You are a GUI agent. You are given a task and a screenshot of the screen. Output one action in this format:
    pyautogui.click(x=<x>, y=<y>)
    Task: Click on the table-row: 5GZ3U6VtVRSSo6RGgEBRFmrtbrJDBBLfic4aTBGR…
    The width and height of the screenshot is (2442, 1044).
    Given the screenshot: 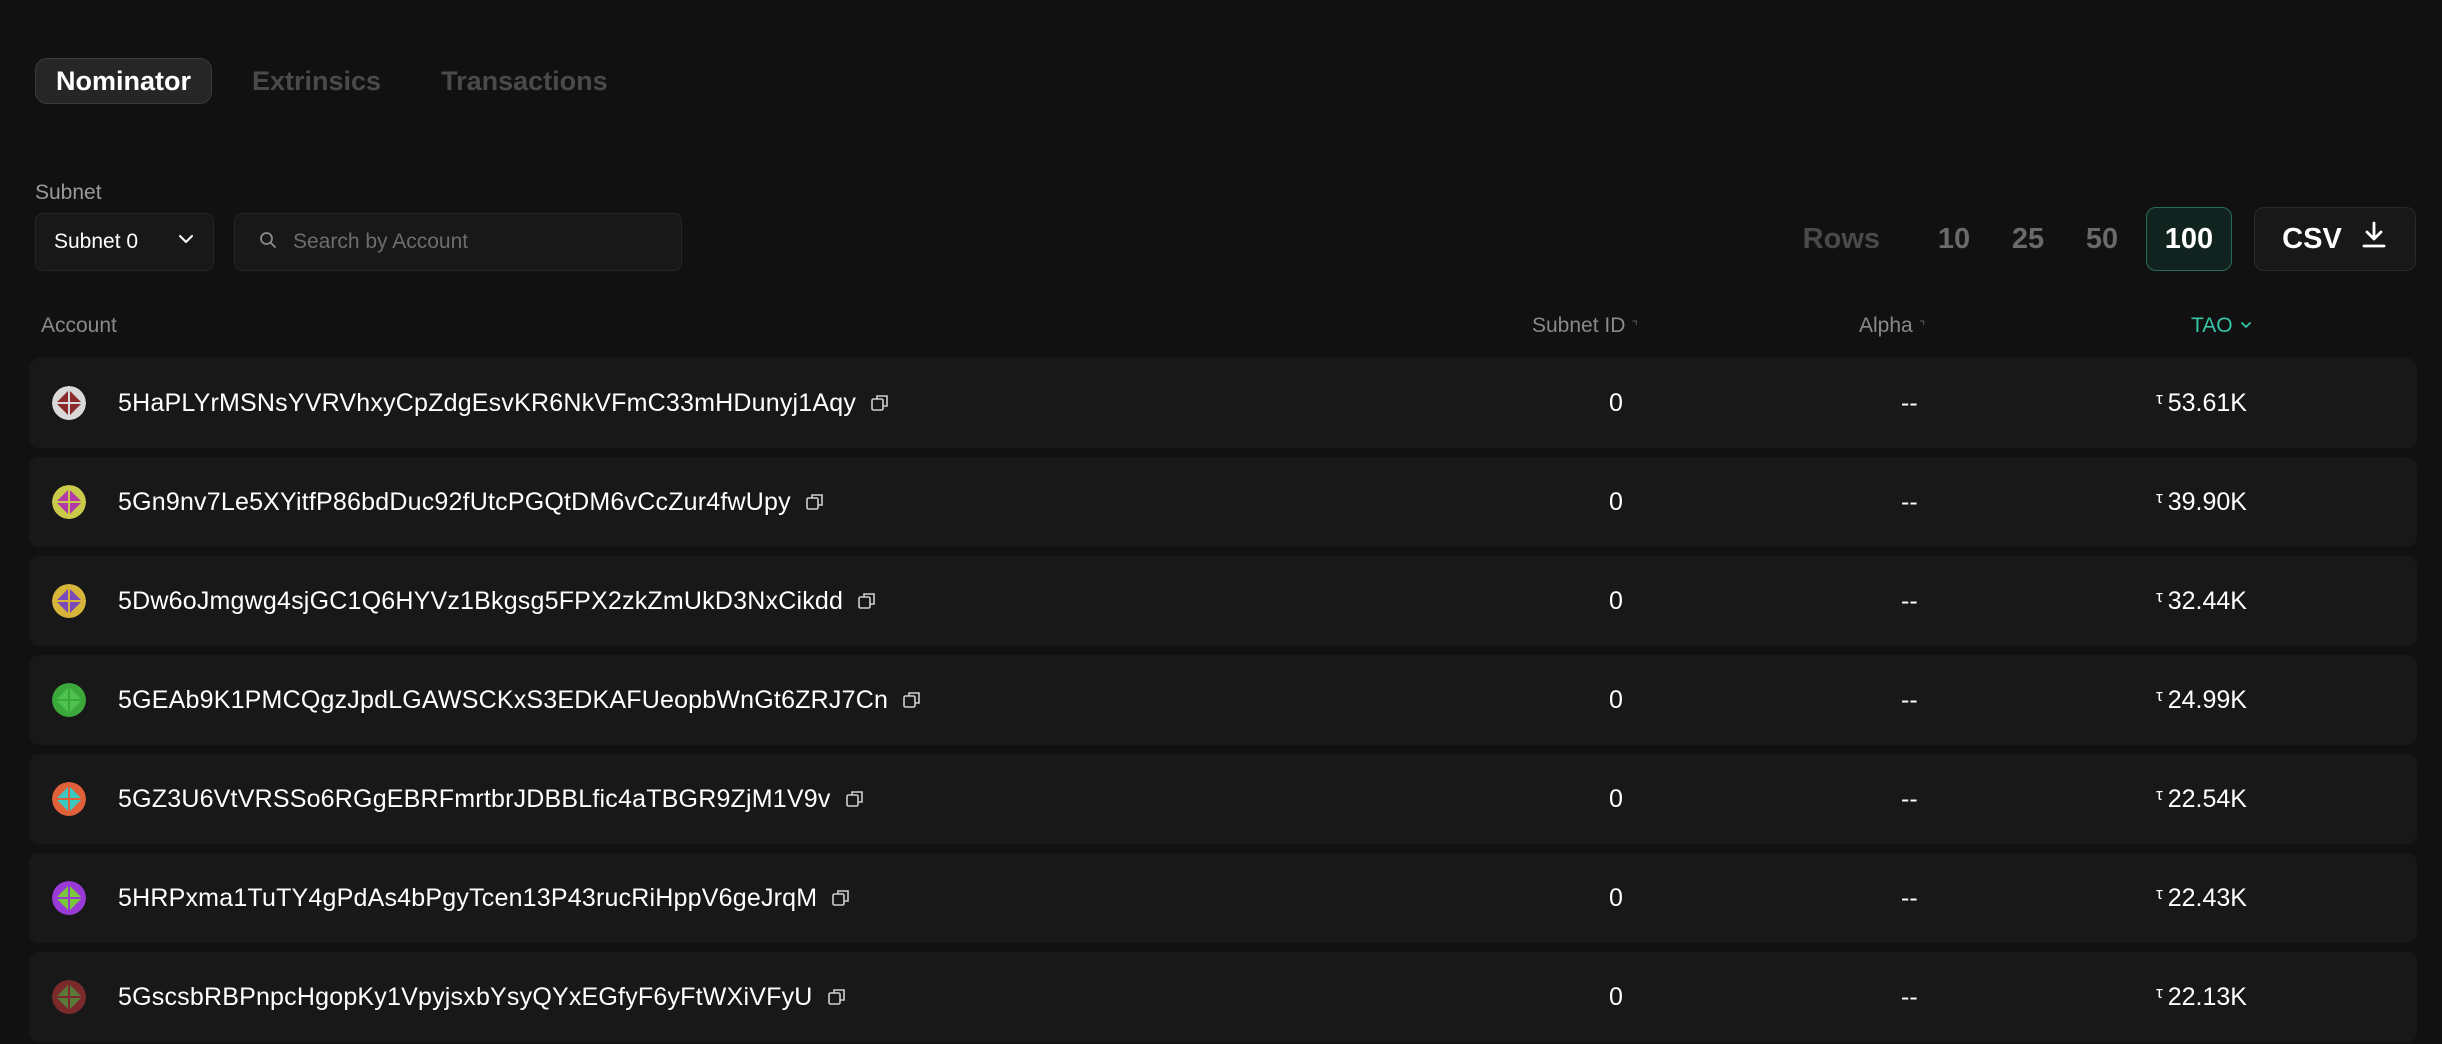 What is the action you would take?
    pyautogui.click(x=1223, y=799)
    